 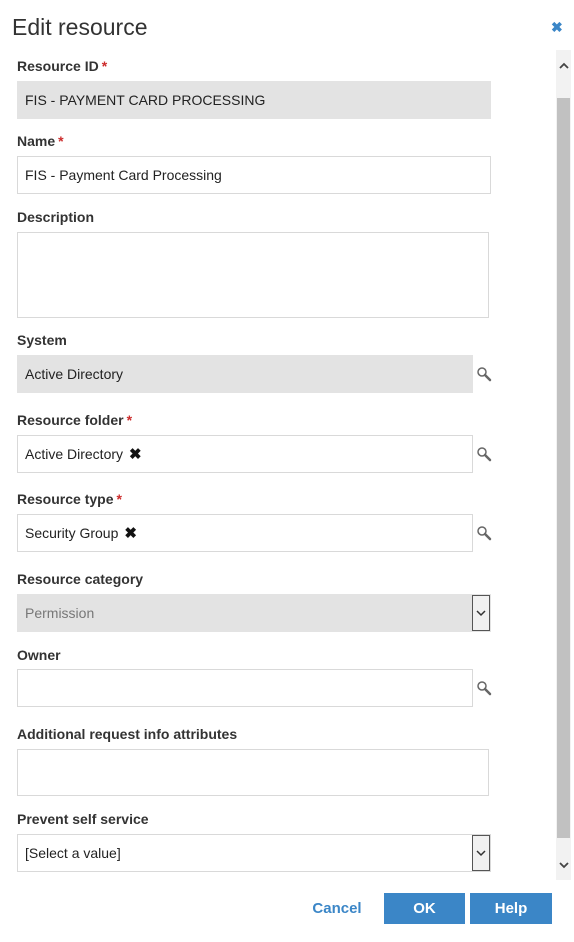 What do you see at coordinates (36, 141) in the screenshot?
I see `name-label-text: Name` at bounding box center [36, 141].